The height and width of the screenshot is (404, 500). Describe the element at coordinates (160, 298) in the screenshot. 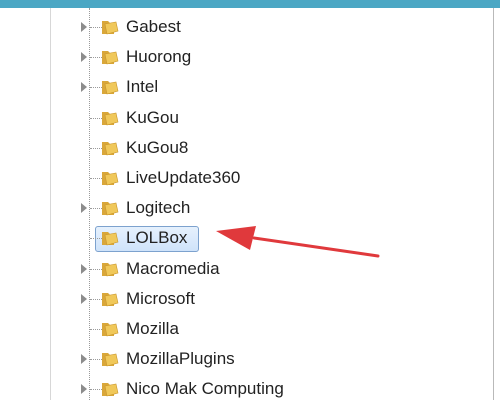

I see `tree-item-label: Microsoft` at that location.